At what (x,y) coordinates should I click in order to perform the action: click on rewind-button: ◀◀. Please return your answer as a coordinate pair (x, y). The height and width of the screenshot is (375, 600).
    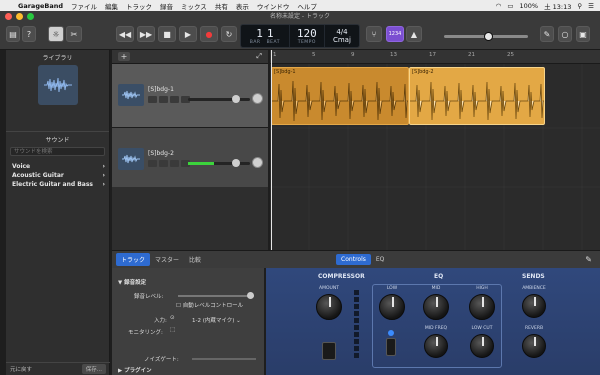
    Looking at the image, I should click on (125, 34).